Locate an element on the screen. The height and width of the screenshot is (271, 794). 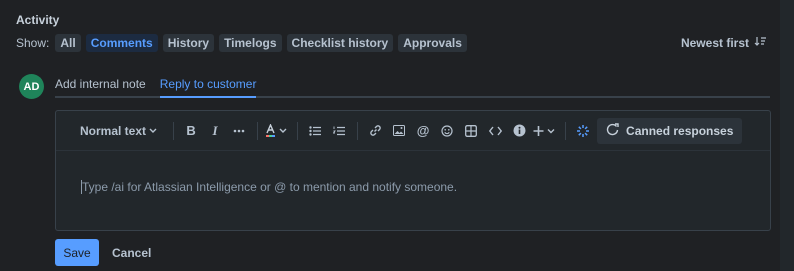
text-style-dropdown: Normal text is located at coordinates (118, 131).